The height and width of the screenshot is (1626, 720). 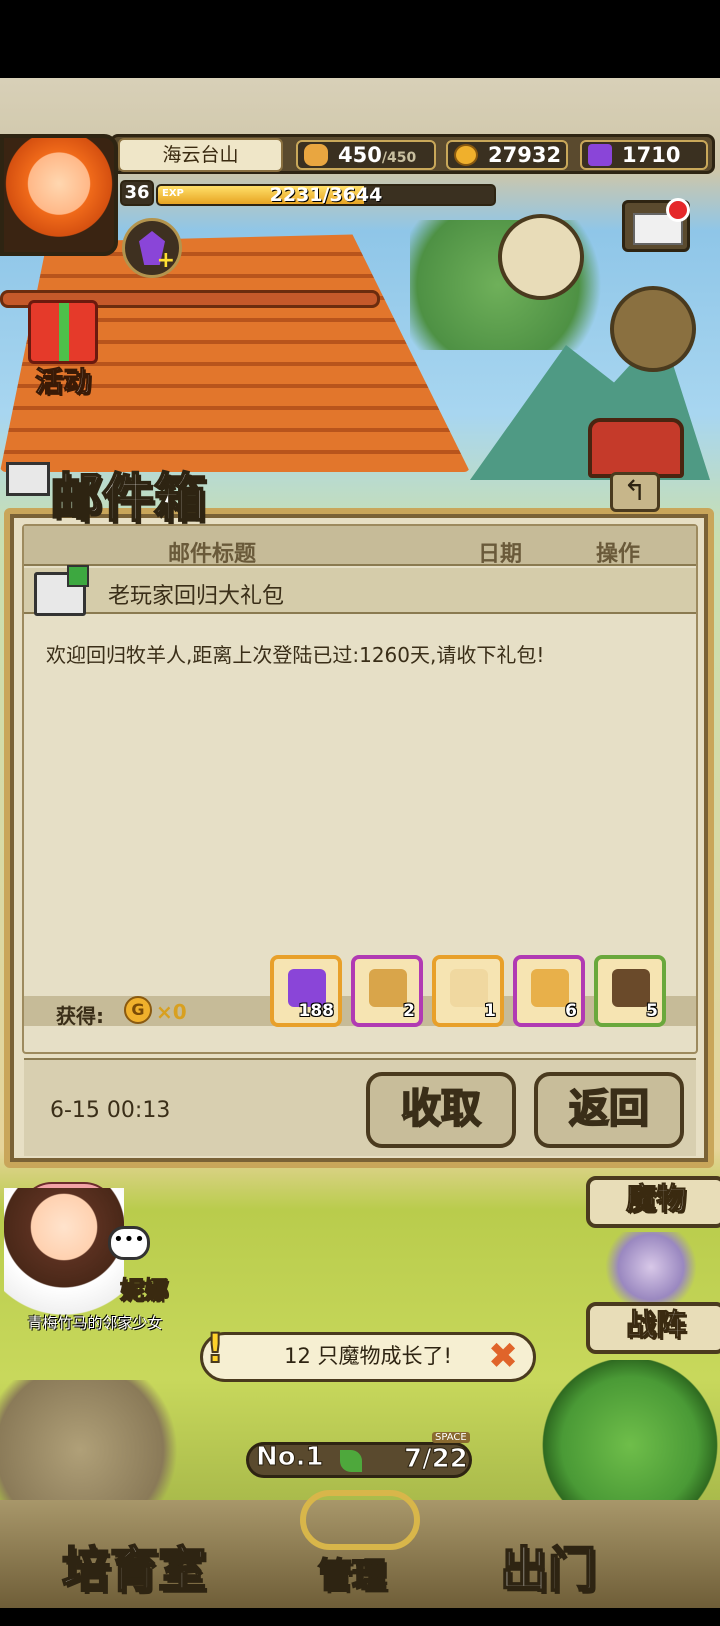 What do you see at coordinates (110, 1110) in the screenshot?
I see `mail-date: 6-15 00:13` at bounding box center [110, 1110].